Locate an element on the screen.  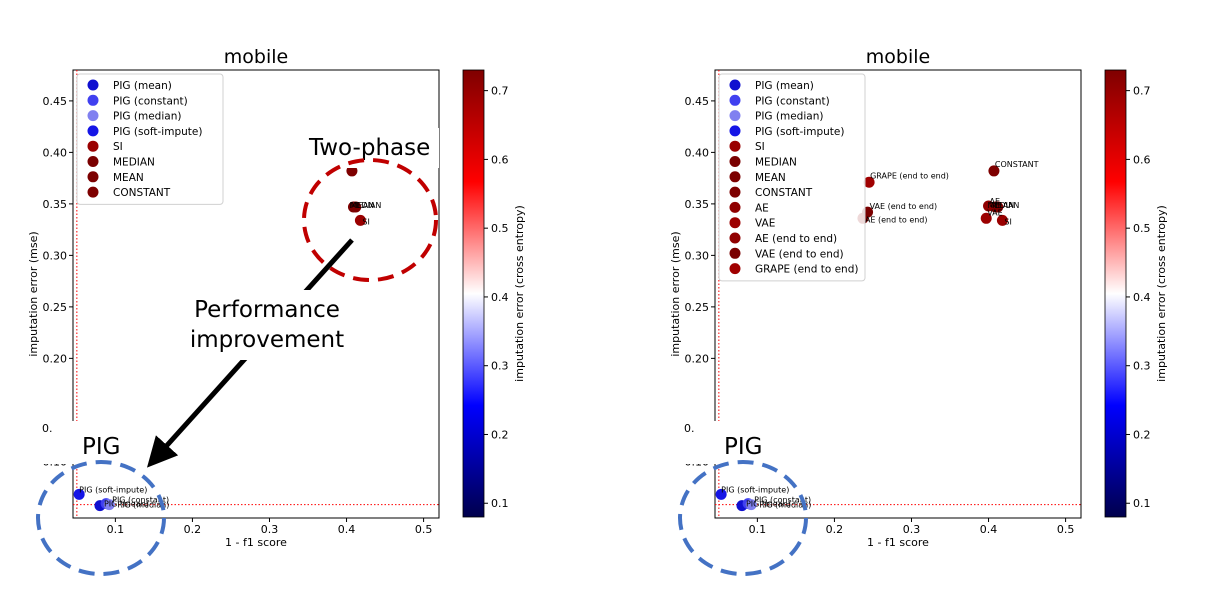
legend-entry-label: VAE (end to end) is located at coordinates (799, 254).